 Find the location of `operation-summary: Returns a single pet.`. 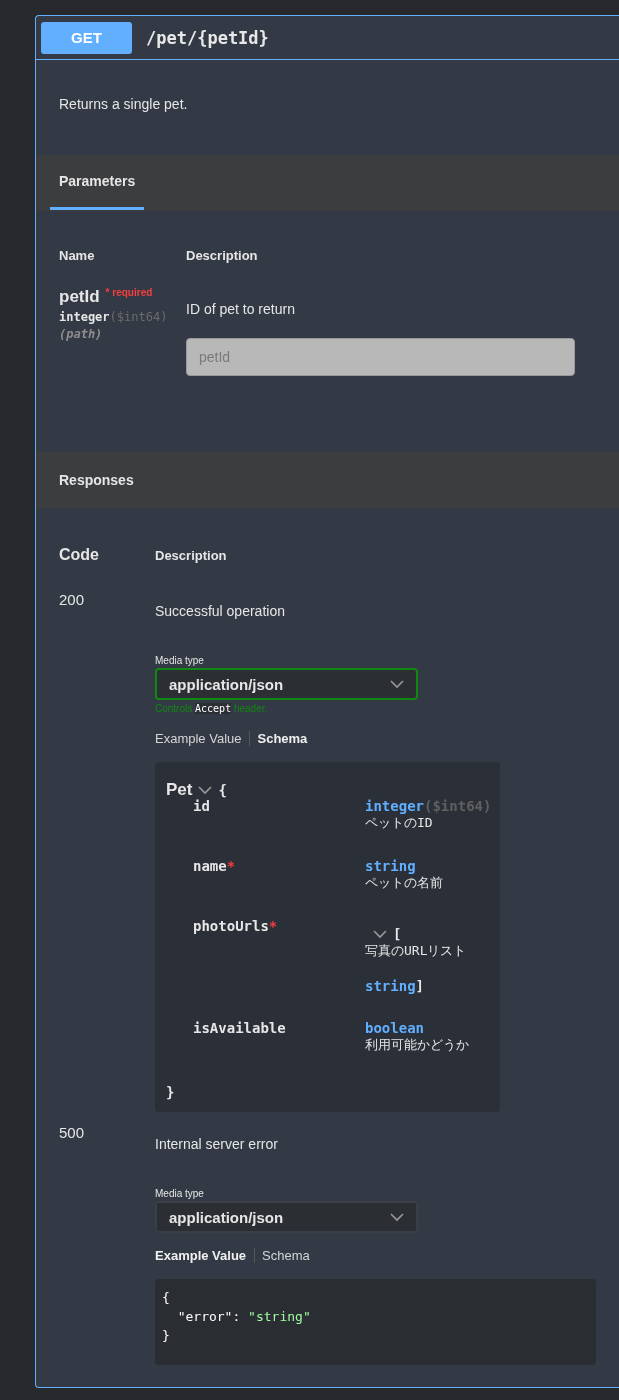

operation-summary: Returns a single pet. is located at coordinates (124, 104).